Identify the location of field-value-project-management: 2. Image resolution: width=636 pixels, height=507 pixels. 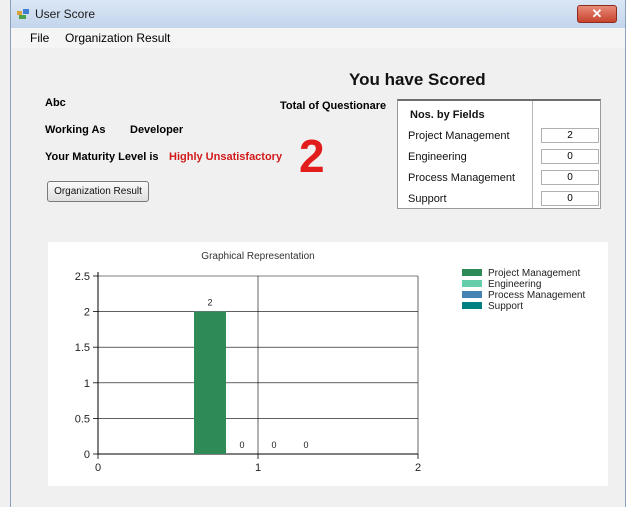
(570, 135).